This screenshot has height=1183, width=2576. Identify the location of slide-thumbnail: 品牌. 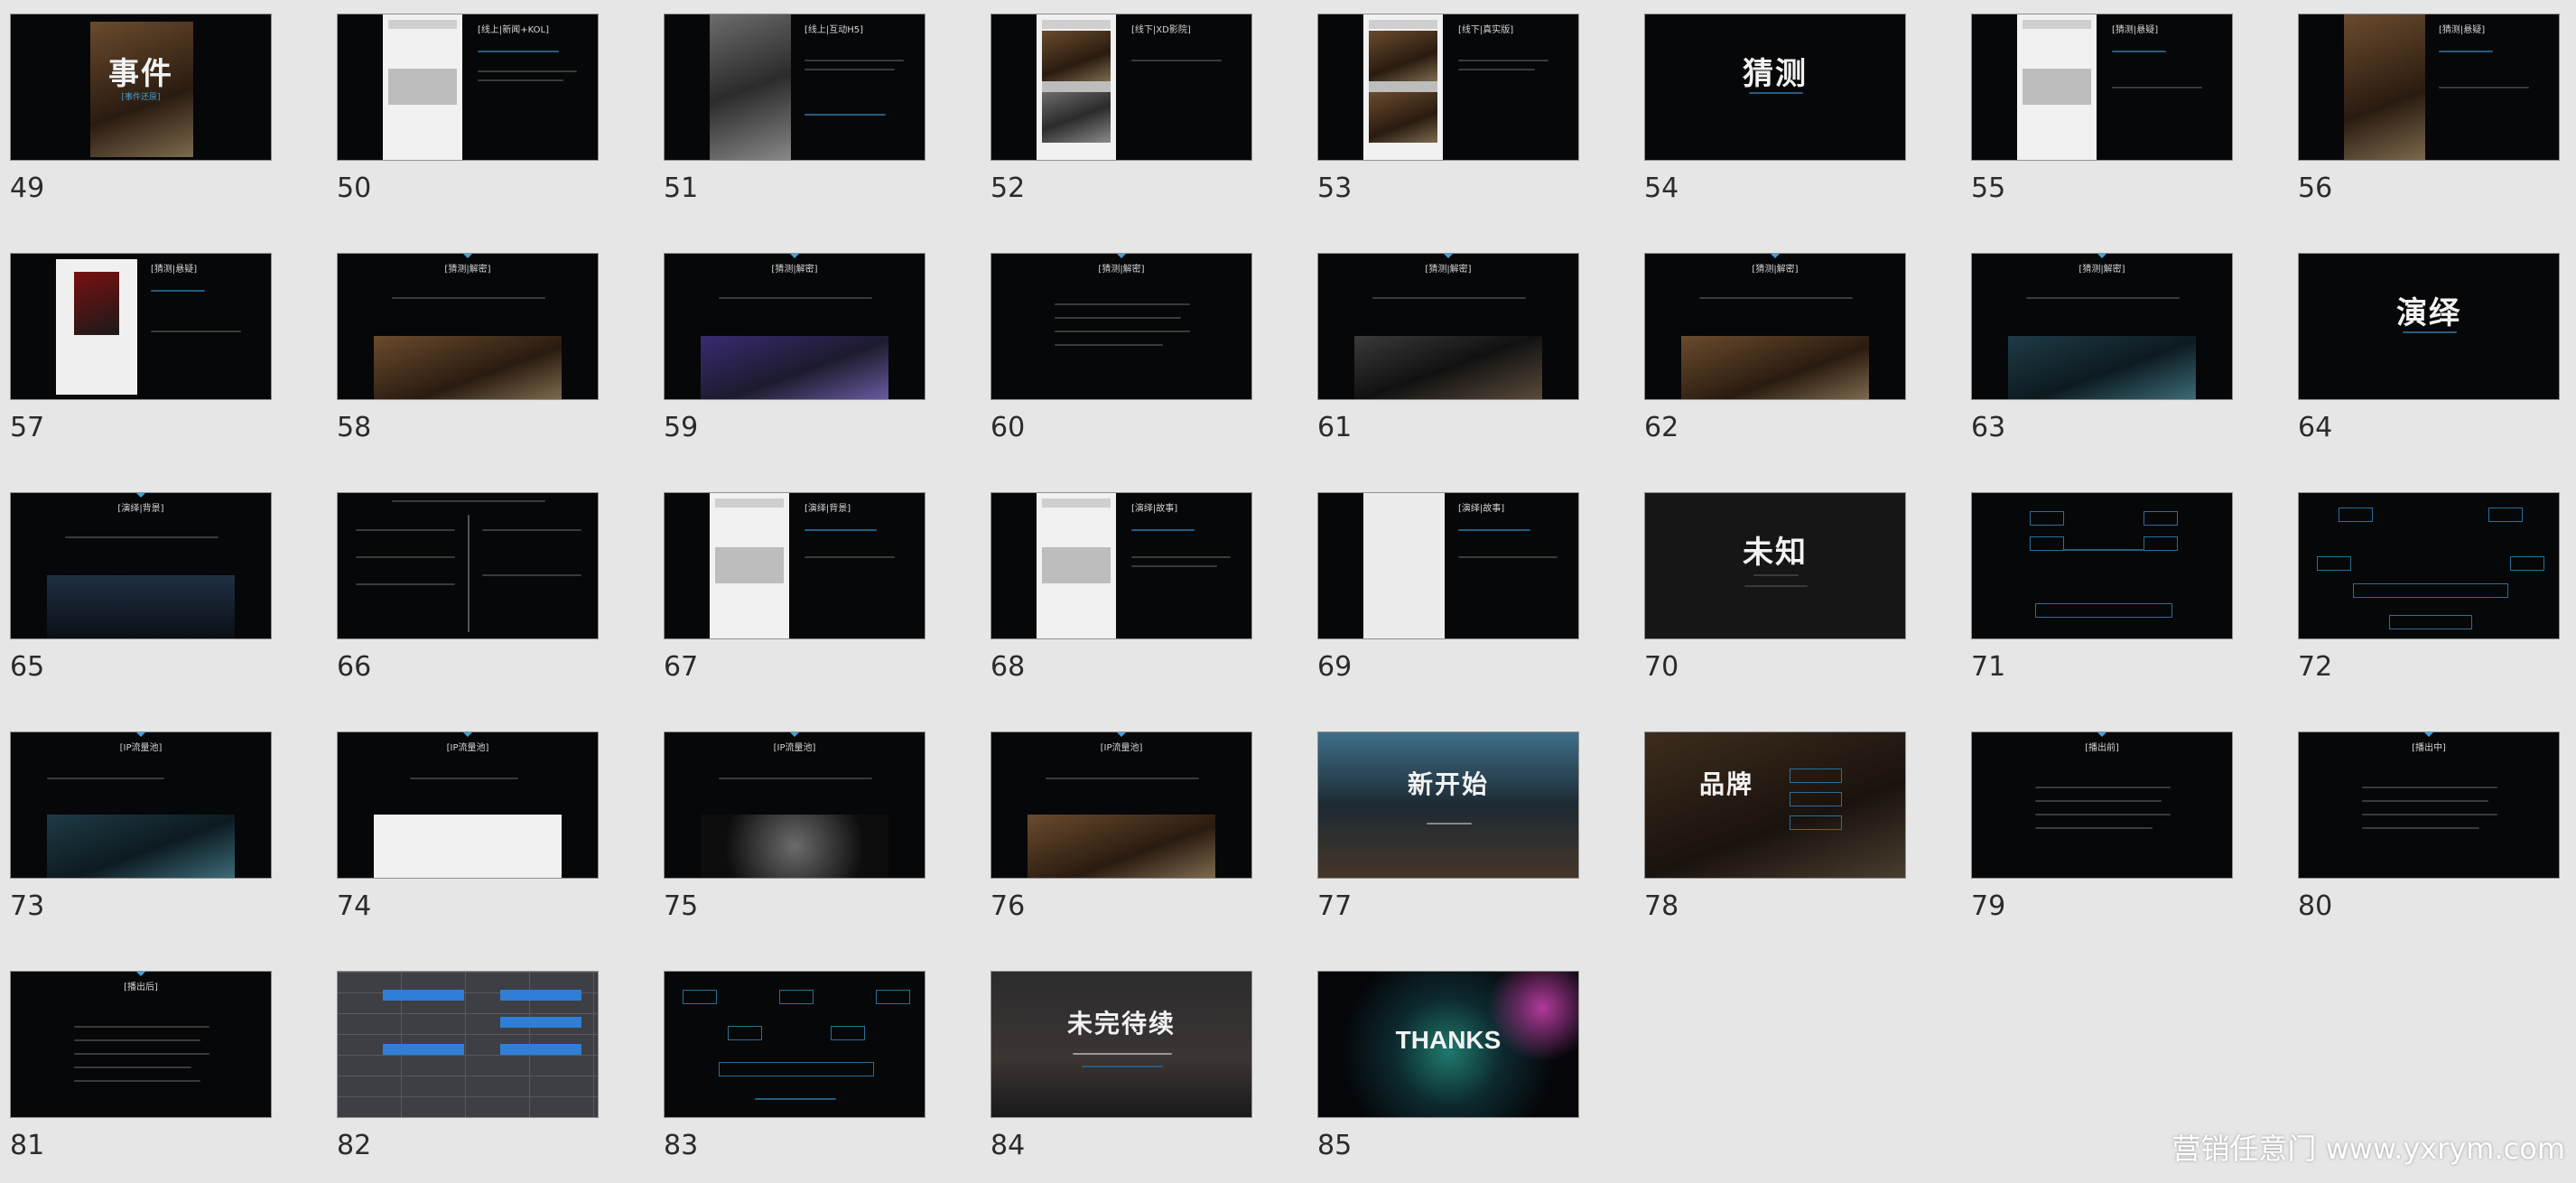
(1775, 805).